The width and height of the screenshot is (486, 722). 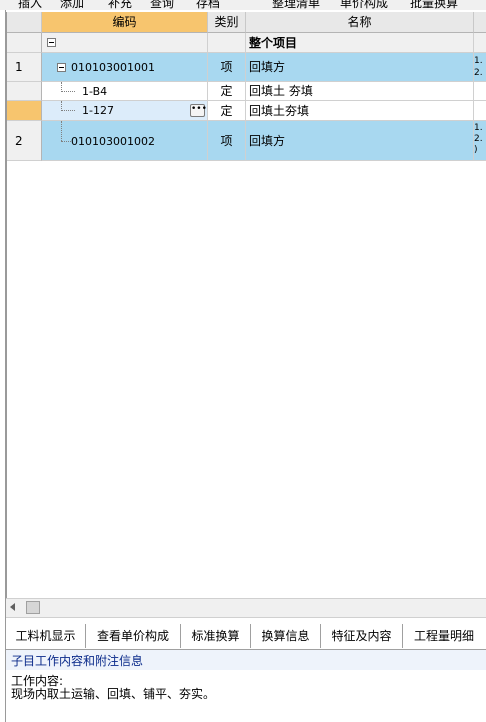 What do you see at coordinates (208, 5) in the screenshot?
I see `toolbar-archive: 存档` at bounding box center [208, 5].